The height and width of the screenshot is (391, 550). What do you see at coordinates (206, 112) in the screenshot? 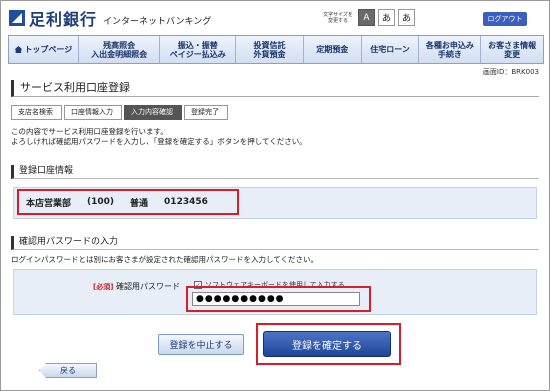
I see `step-complete: 登録完了` at bounding box center [206, 112].